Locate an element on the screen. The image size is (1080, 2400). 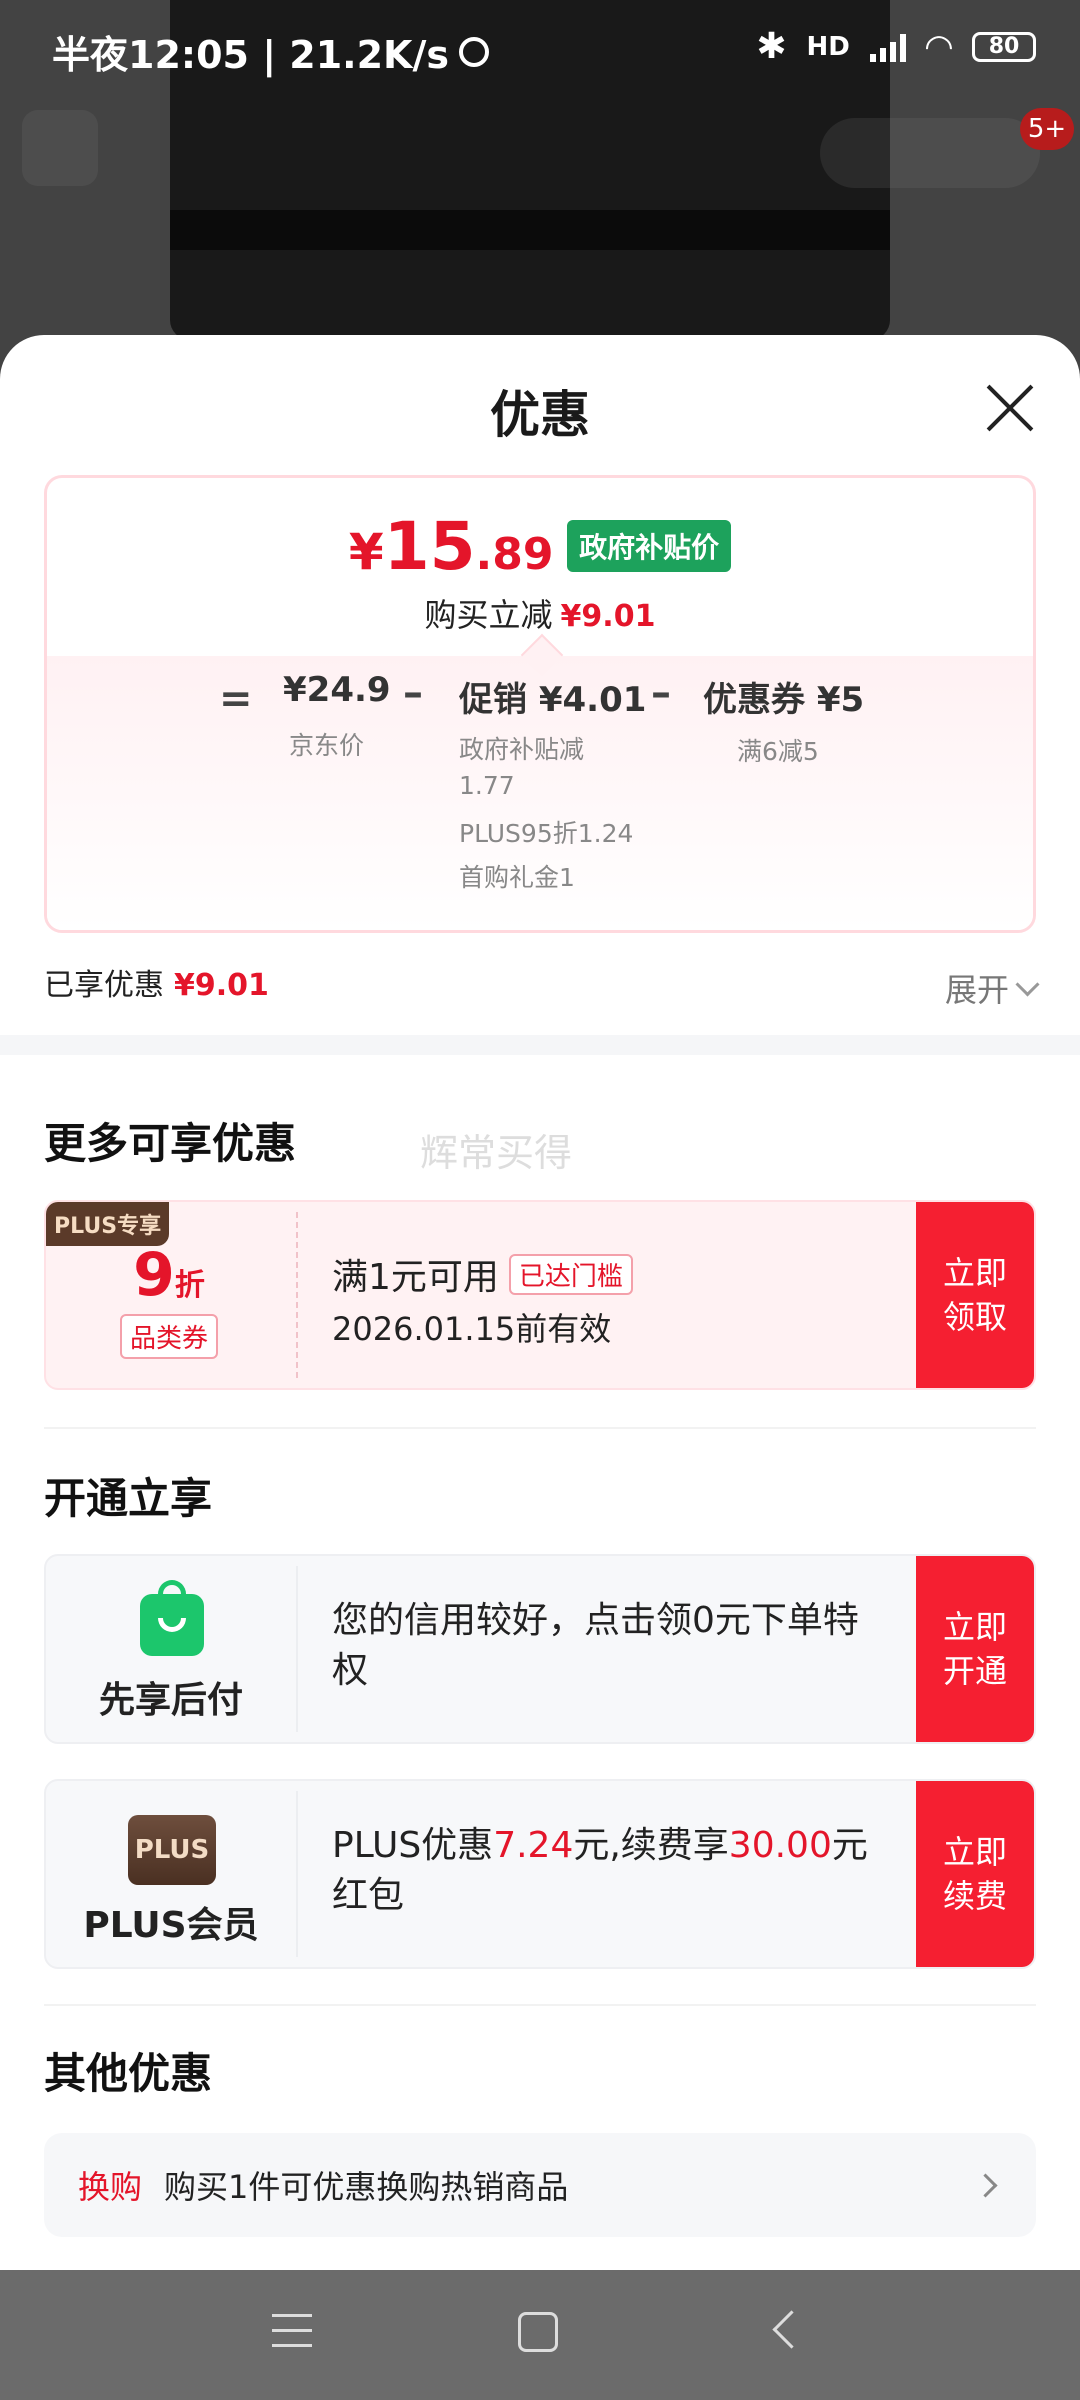
expand-button: 展开 is located at coordinates (992, 988).